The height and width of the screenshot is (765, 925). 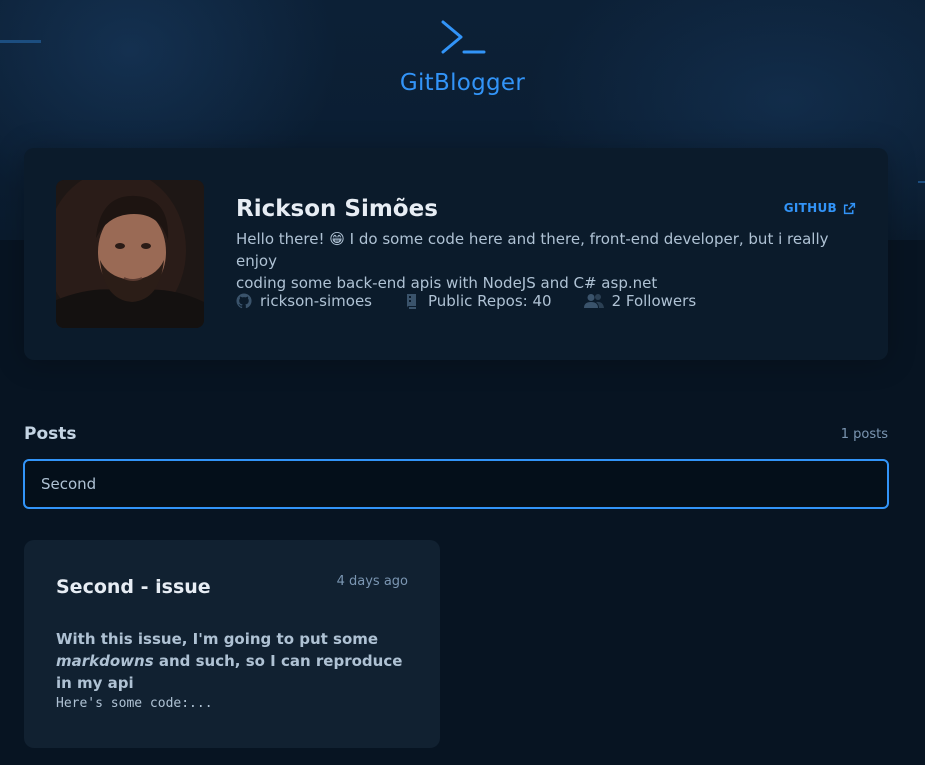 What do you see at coordinates (244, 301) in the screenshot?
I see `github-icon` at bounding box center [244, 301].